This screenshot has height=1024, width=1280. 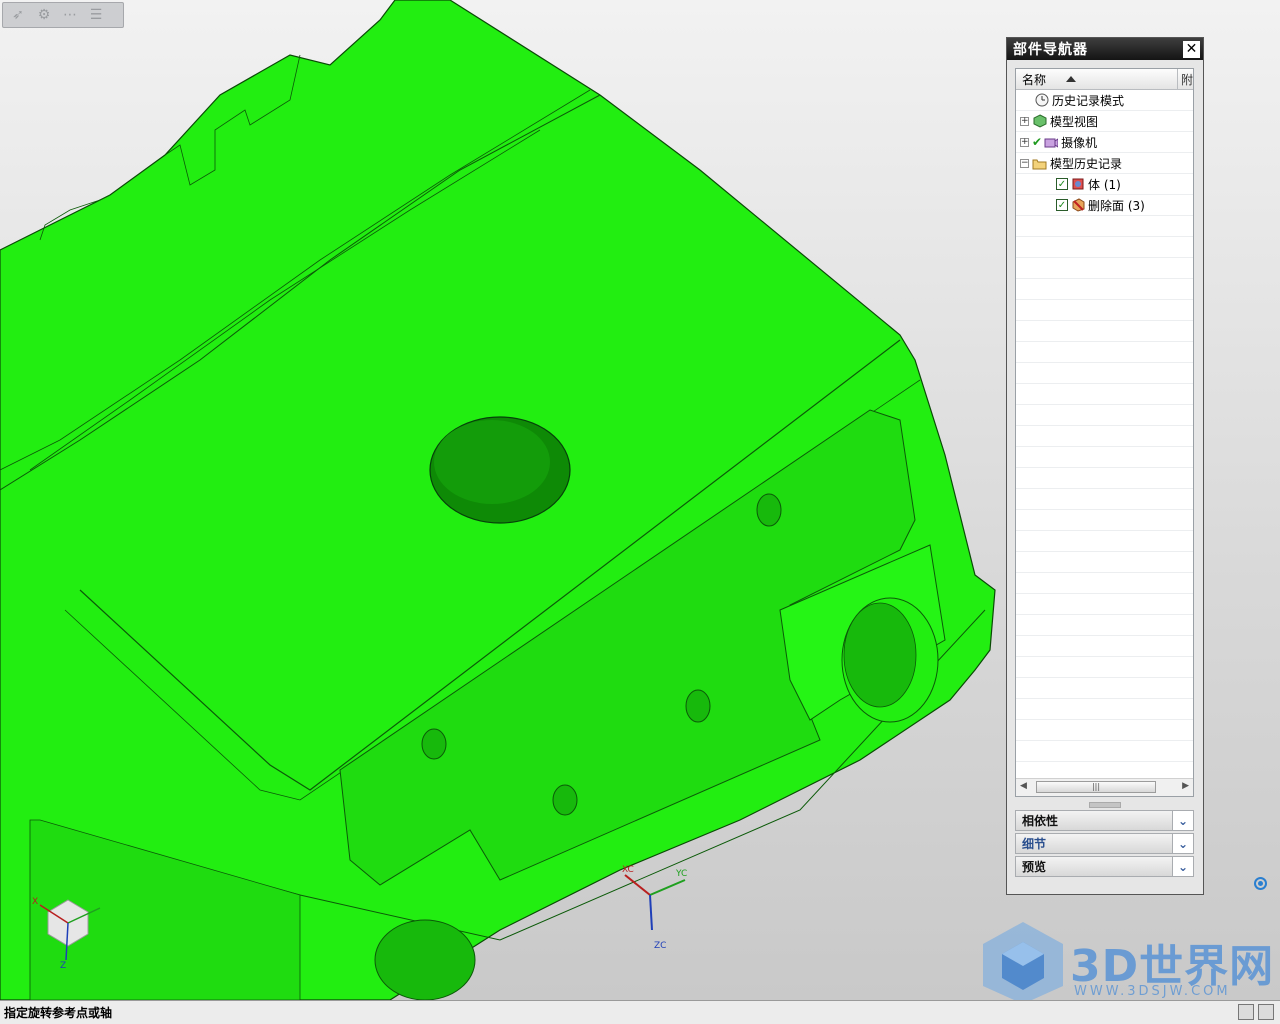 I want to click on tree-item-history-mode: 历史记录模式, so click(x=1104, y=100).